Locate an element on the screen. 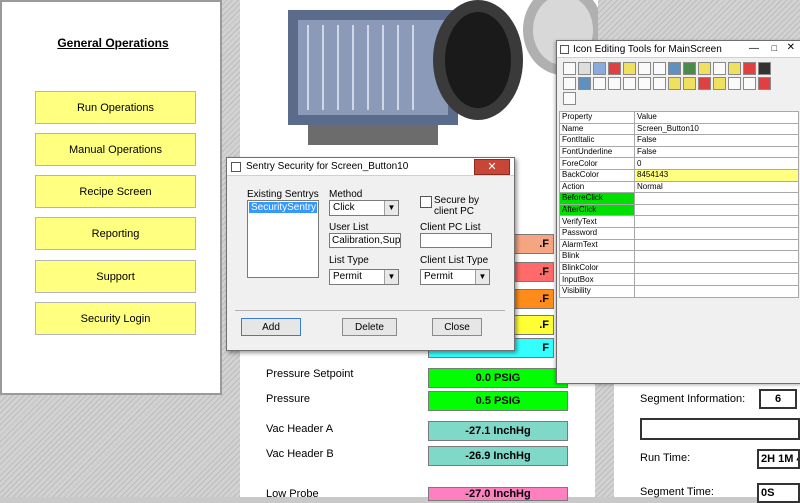  list-type-select: Permit ▼ is located at coordinates (364, 277).